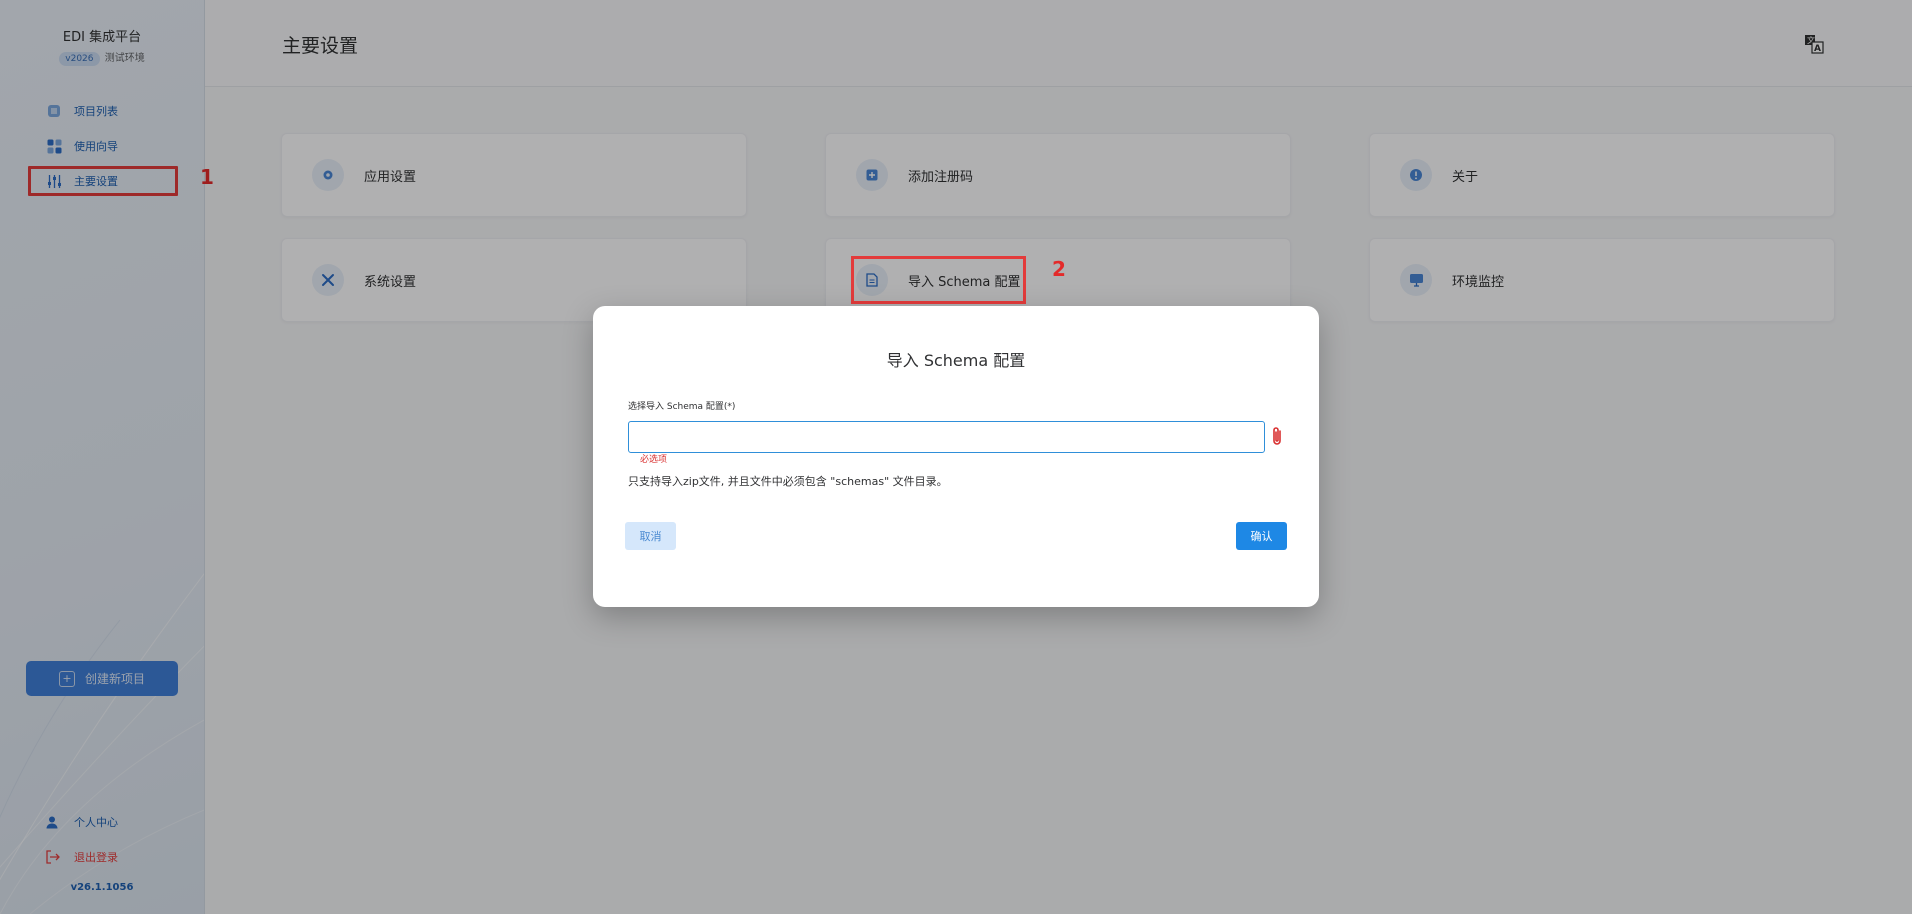  What do you see at coordinates (956, 360) in the screenshot?
I see `dialog-title: 导入 Schema 配置` at bounding box center [956, 360].